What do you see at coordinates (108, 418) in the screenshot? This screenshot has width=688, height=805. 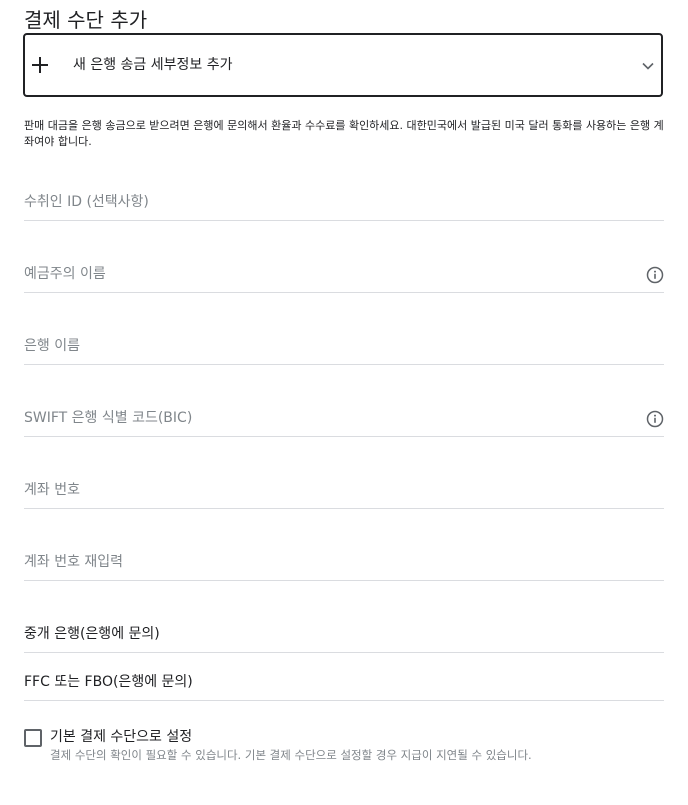 I see `swift-code-placeholder: SWIFT 은행 식별 코드(BIC)` at bounding box center [108, 418].